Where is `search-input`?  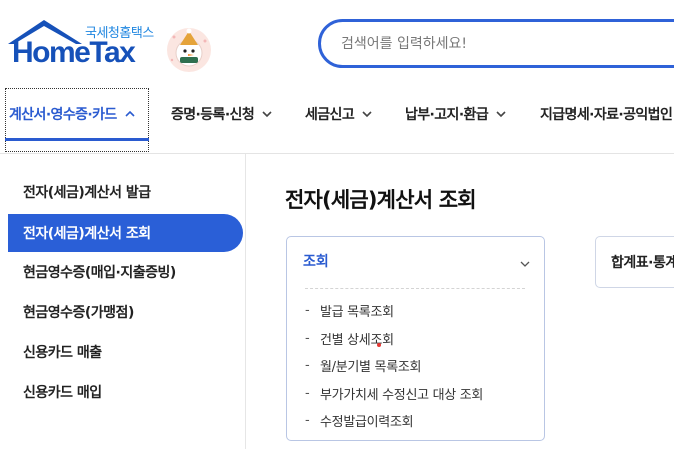
search-input is located at coordinates (501, 44).